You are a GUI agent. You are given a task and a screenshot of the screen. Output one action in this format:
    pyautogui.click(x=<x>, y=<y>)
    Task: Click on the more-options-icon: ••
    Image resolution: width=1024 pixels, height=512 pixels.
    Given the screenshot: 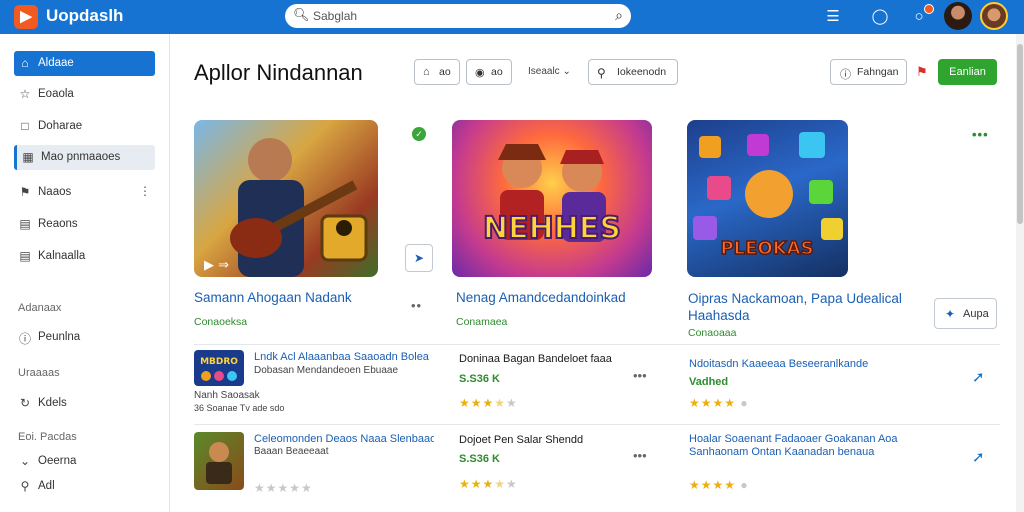 What is the action you would take?
    pyautogui.click(x=416, y=305)
    